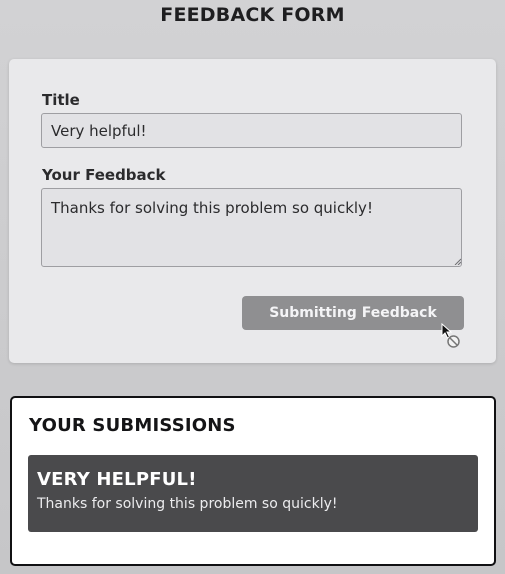 The height and width of the screenshot is (574, 505). Describe the element at coordinates (104, 175) in the screenshot. I see `feedback-label: Your Feedback` at that location.